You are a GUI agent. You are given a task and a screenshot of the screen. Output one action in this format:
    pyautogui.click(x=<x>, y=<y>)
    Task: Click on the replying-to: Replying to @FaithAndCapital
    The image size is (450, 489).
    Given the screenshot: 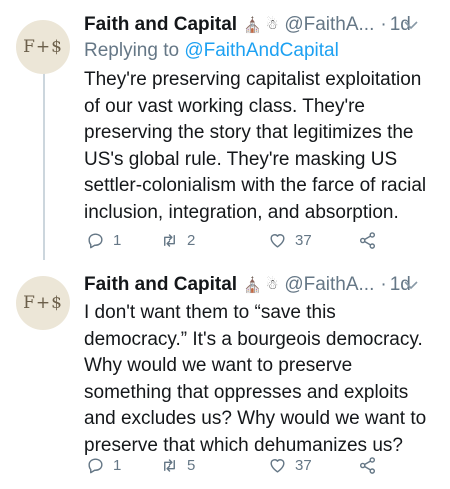 What is the action you would take?
    pyautogui.click(x=211, y=51)
    